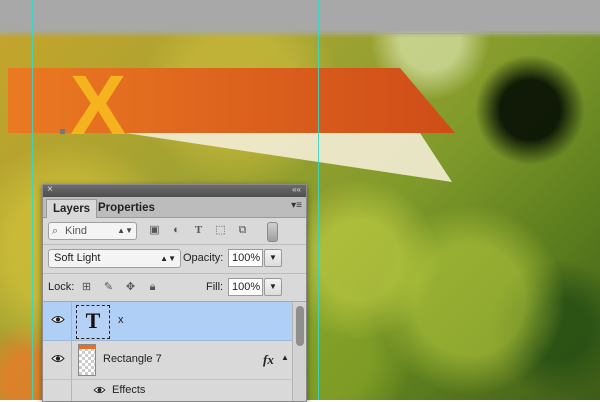 This screenshot has width=600, height=402. What do you see at coordinates (174, 191) in the screenshot?
I see `panel-titlebar: × ««` at bounding box center [174, 191].